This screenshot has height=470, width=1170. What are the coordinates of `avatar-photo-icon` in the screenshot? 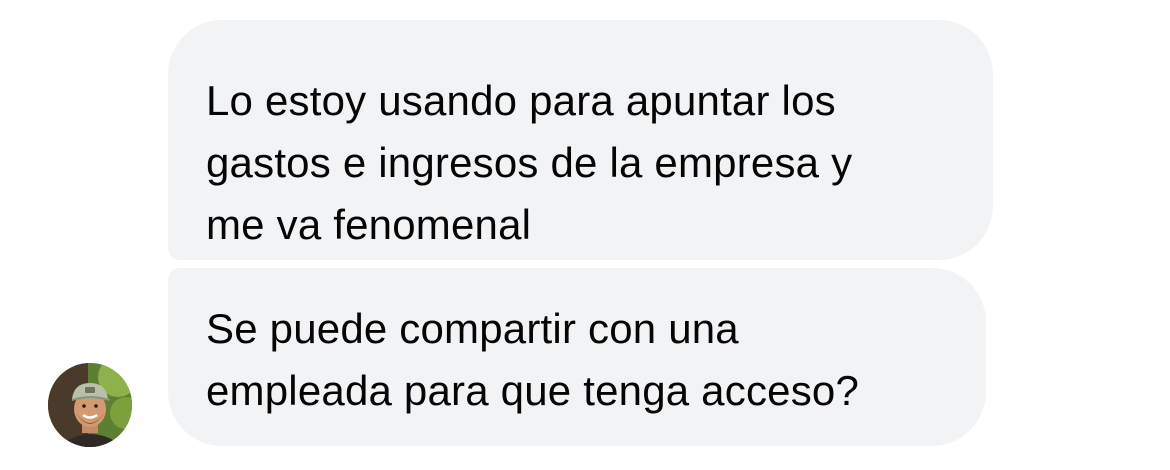 It's located at (90, 405).